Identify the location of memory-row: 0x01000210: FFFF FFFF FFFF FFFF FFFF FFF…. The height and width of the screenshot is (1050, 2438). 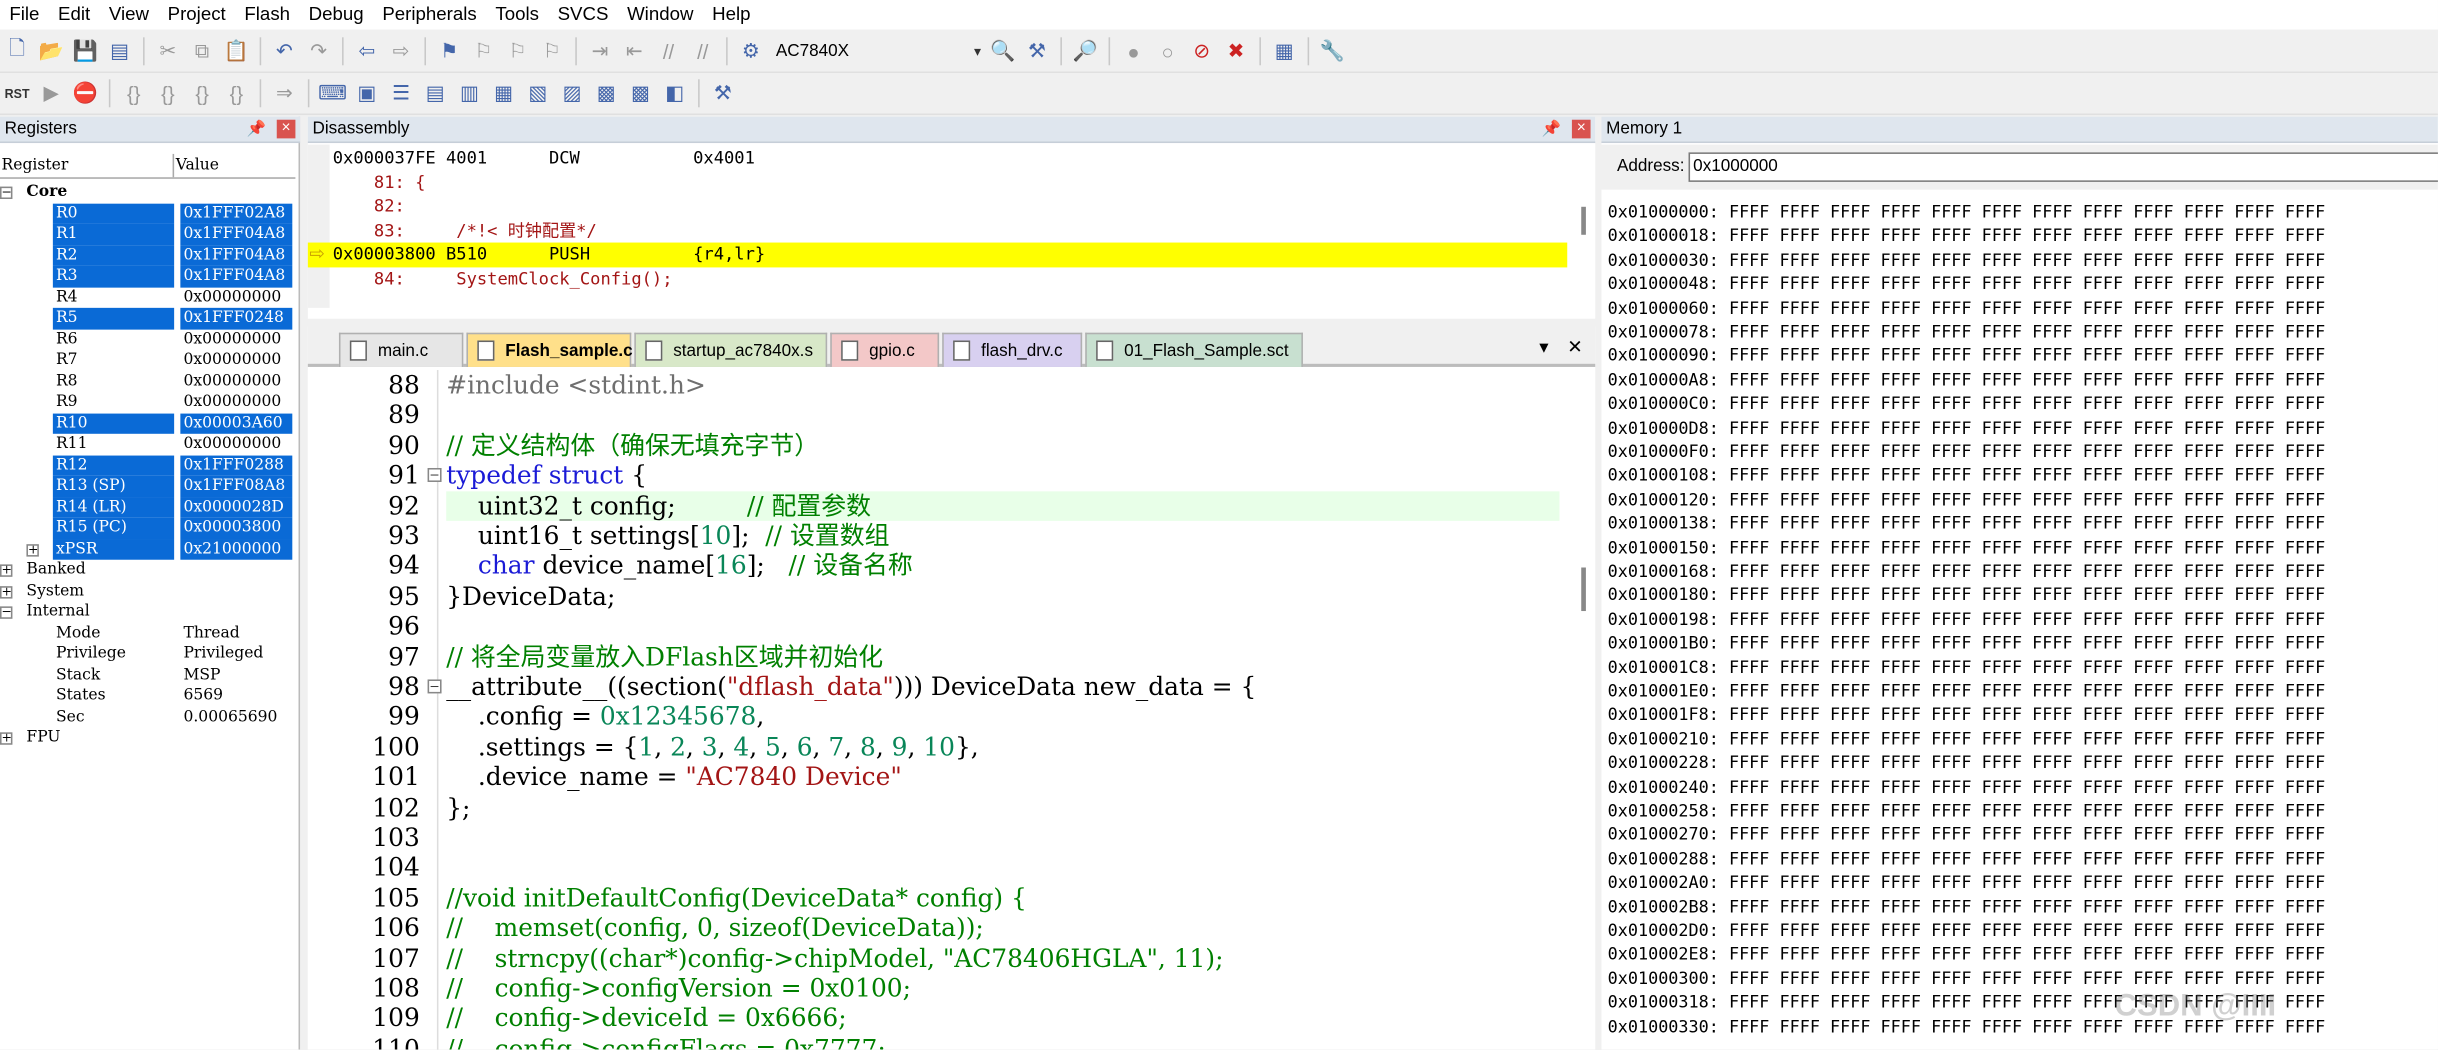
(1967, 739).